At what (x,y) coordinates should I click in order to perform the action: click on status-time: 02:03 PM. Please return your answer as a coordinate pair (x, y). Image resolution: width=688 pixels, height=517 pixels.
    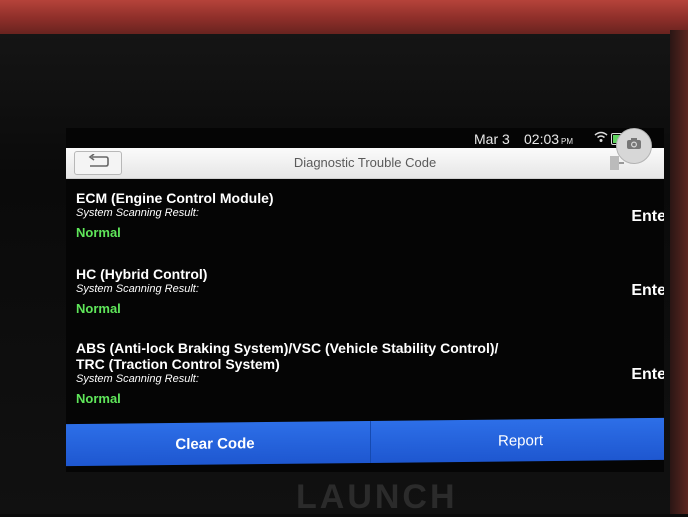
    Looking at the image, I should click on (548, 139).